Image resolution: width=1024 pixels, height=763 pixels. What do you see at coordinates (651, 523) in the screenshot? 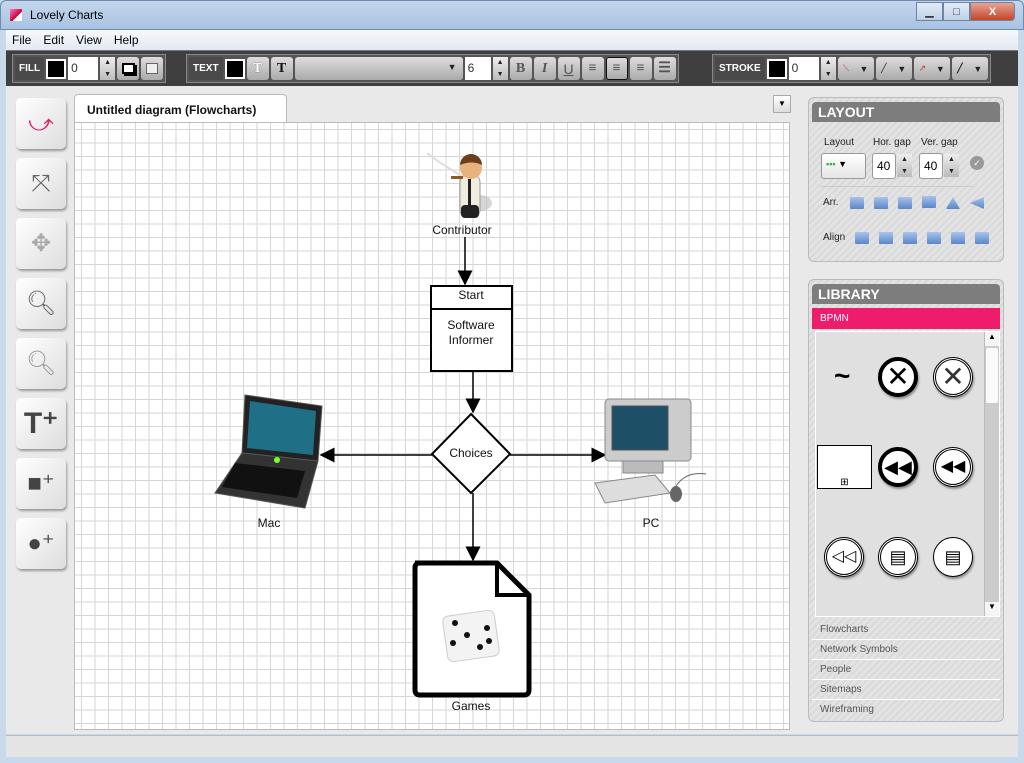
I see `pc-label: PC` at bounding box center [651, 523].